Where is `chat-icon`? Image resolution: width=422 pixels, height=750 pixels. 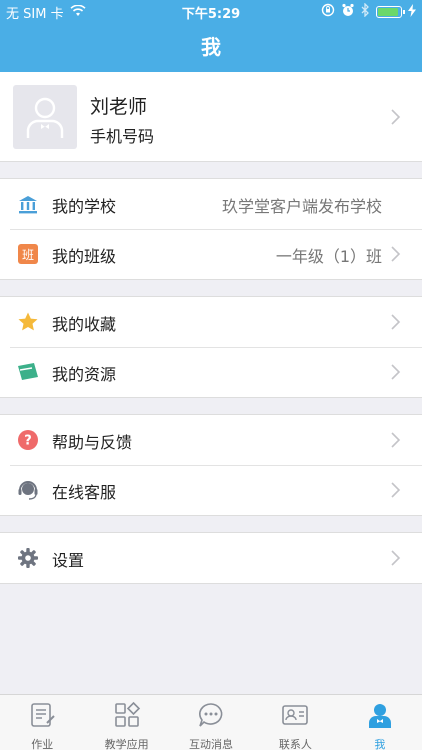 chat-icon is located at coordinates (211, 715).